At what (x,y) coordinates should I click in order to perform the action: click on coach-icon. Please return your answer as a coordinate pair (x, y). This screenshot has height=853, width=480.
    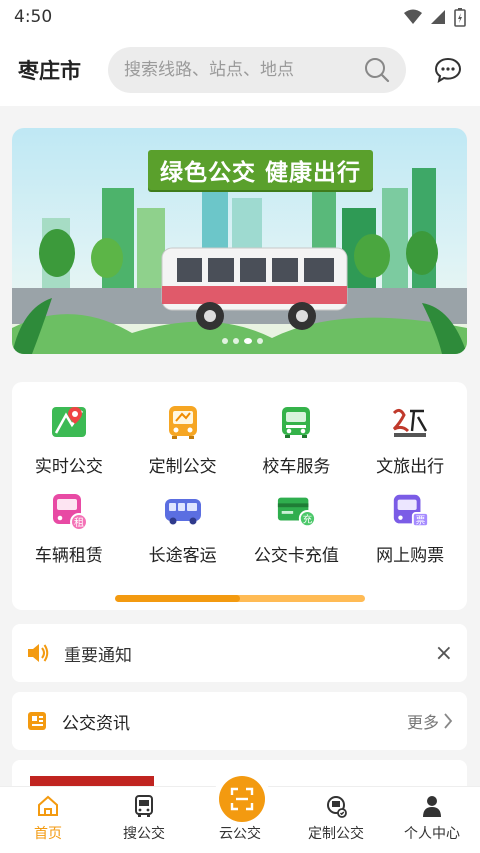
    Looking at the image, I should click on (183, 511).